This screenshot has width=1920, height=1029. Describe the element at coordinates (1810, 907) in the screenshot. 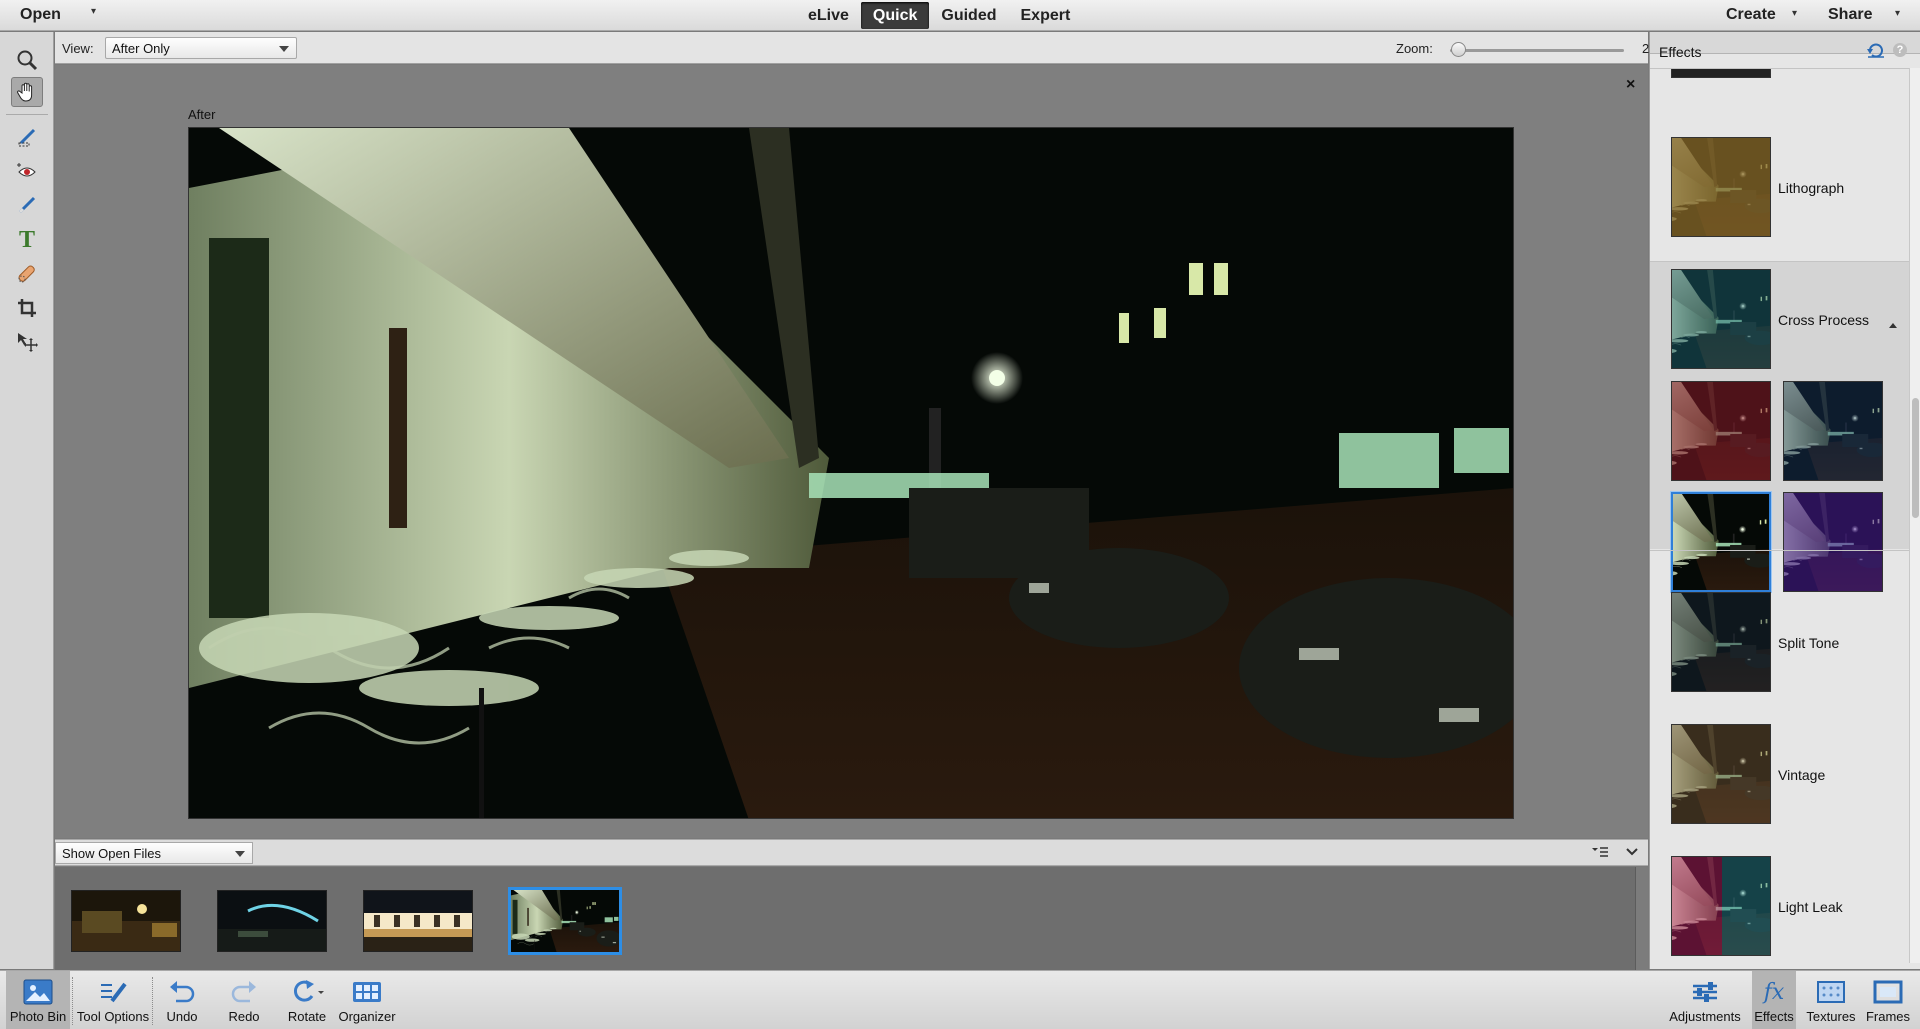

I see `effect-name-light-leak: Light Leak` at that location.